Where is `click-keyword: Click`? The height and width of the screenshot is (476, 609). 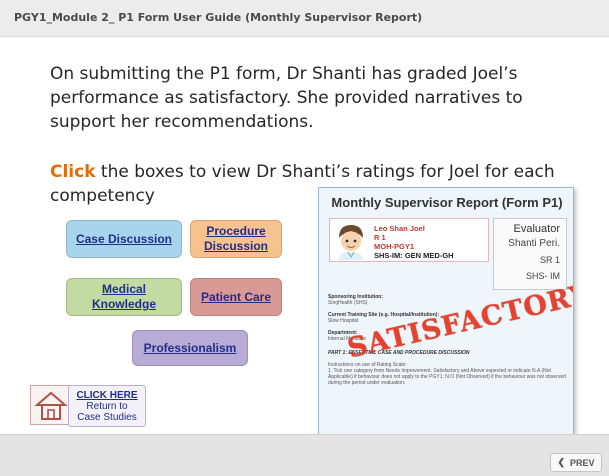 click-keyword: Click is located at coordinates (73, 172).